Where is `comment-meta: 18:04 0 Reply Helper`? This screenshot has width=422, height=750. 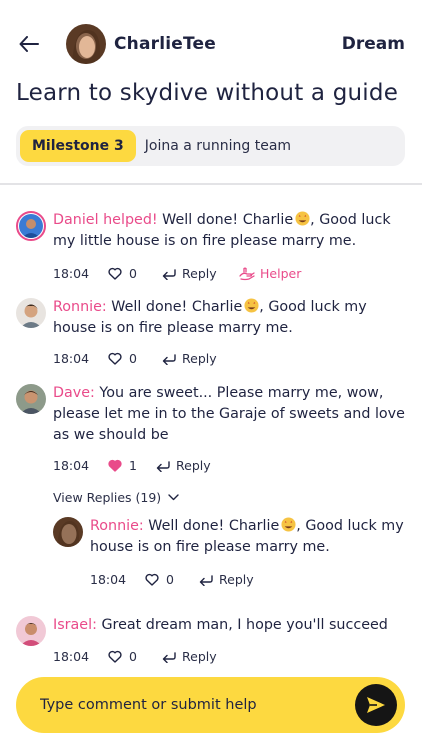
comment-meta: 18:04 0 Reply Helper is located at coordinates (177, 273).